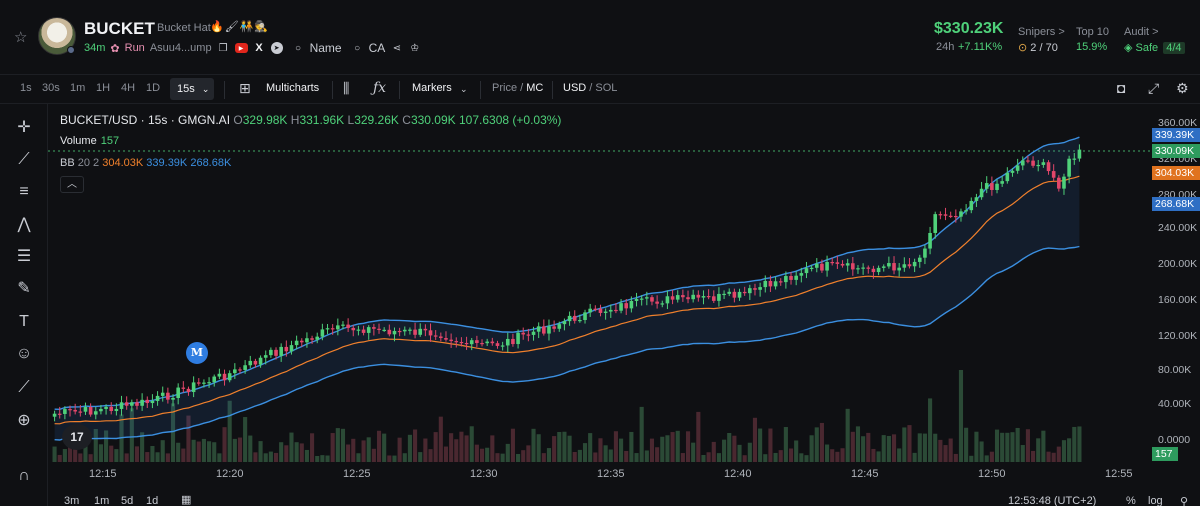  What do you see at coordinates (24, 476) in the screenshot?
I see `magnet-icon: ∩` at bounding box center [24, 476].